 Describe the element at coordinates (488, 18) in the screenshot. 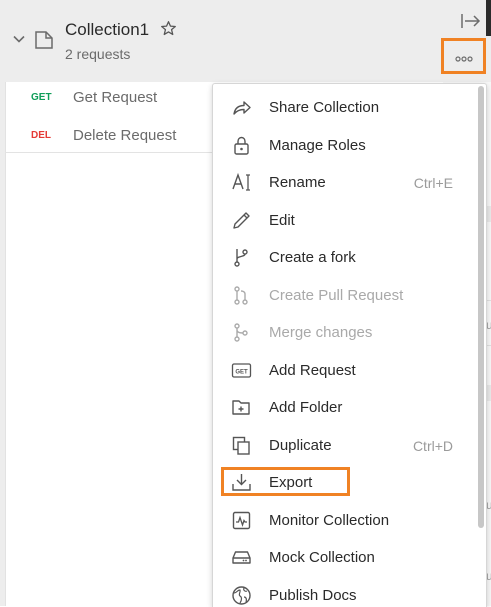

I see `edge-panel` at that location.